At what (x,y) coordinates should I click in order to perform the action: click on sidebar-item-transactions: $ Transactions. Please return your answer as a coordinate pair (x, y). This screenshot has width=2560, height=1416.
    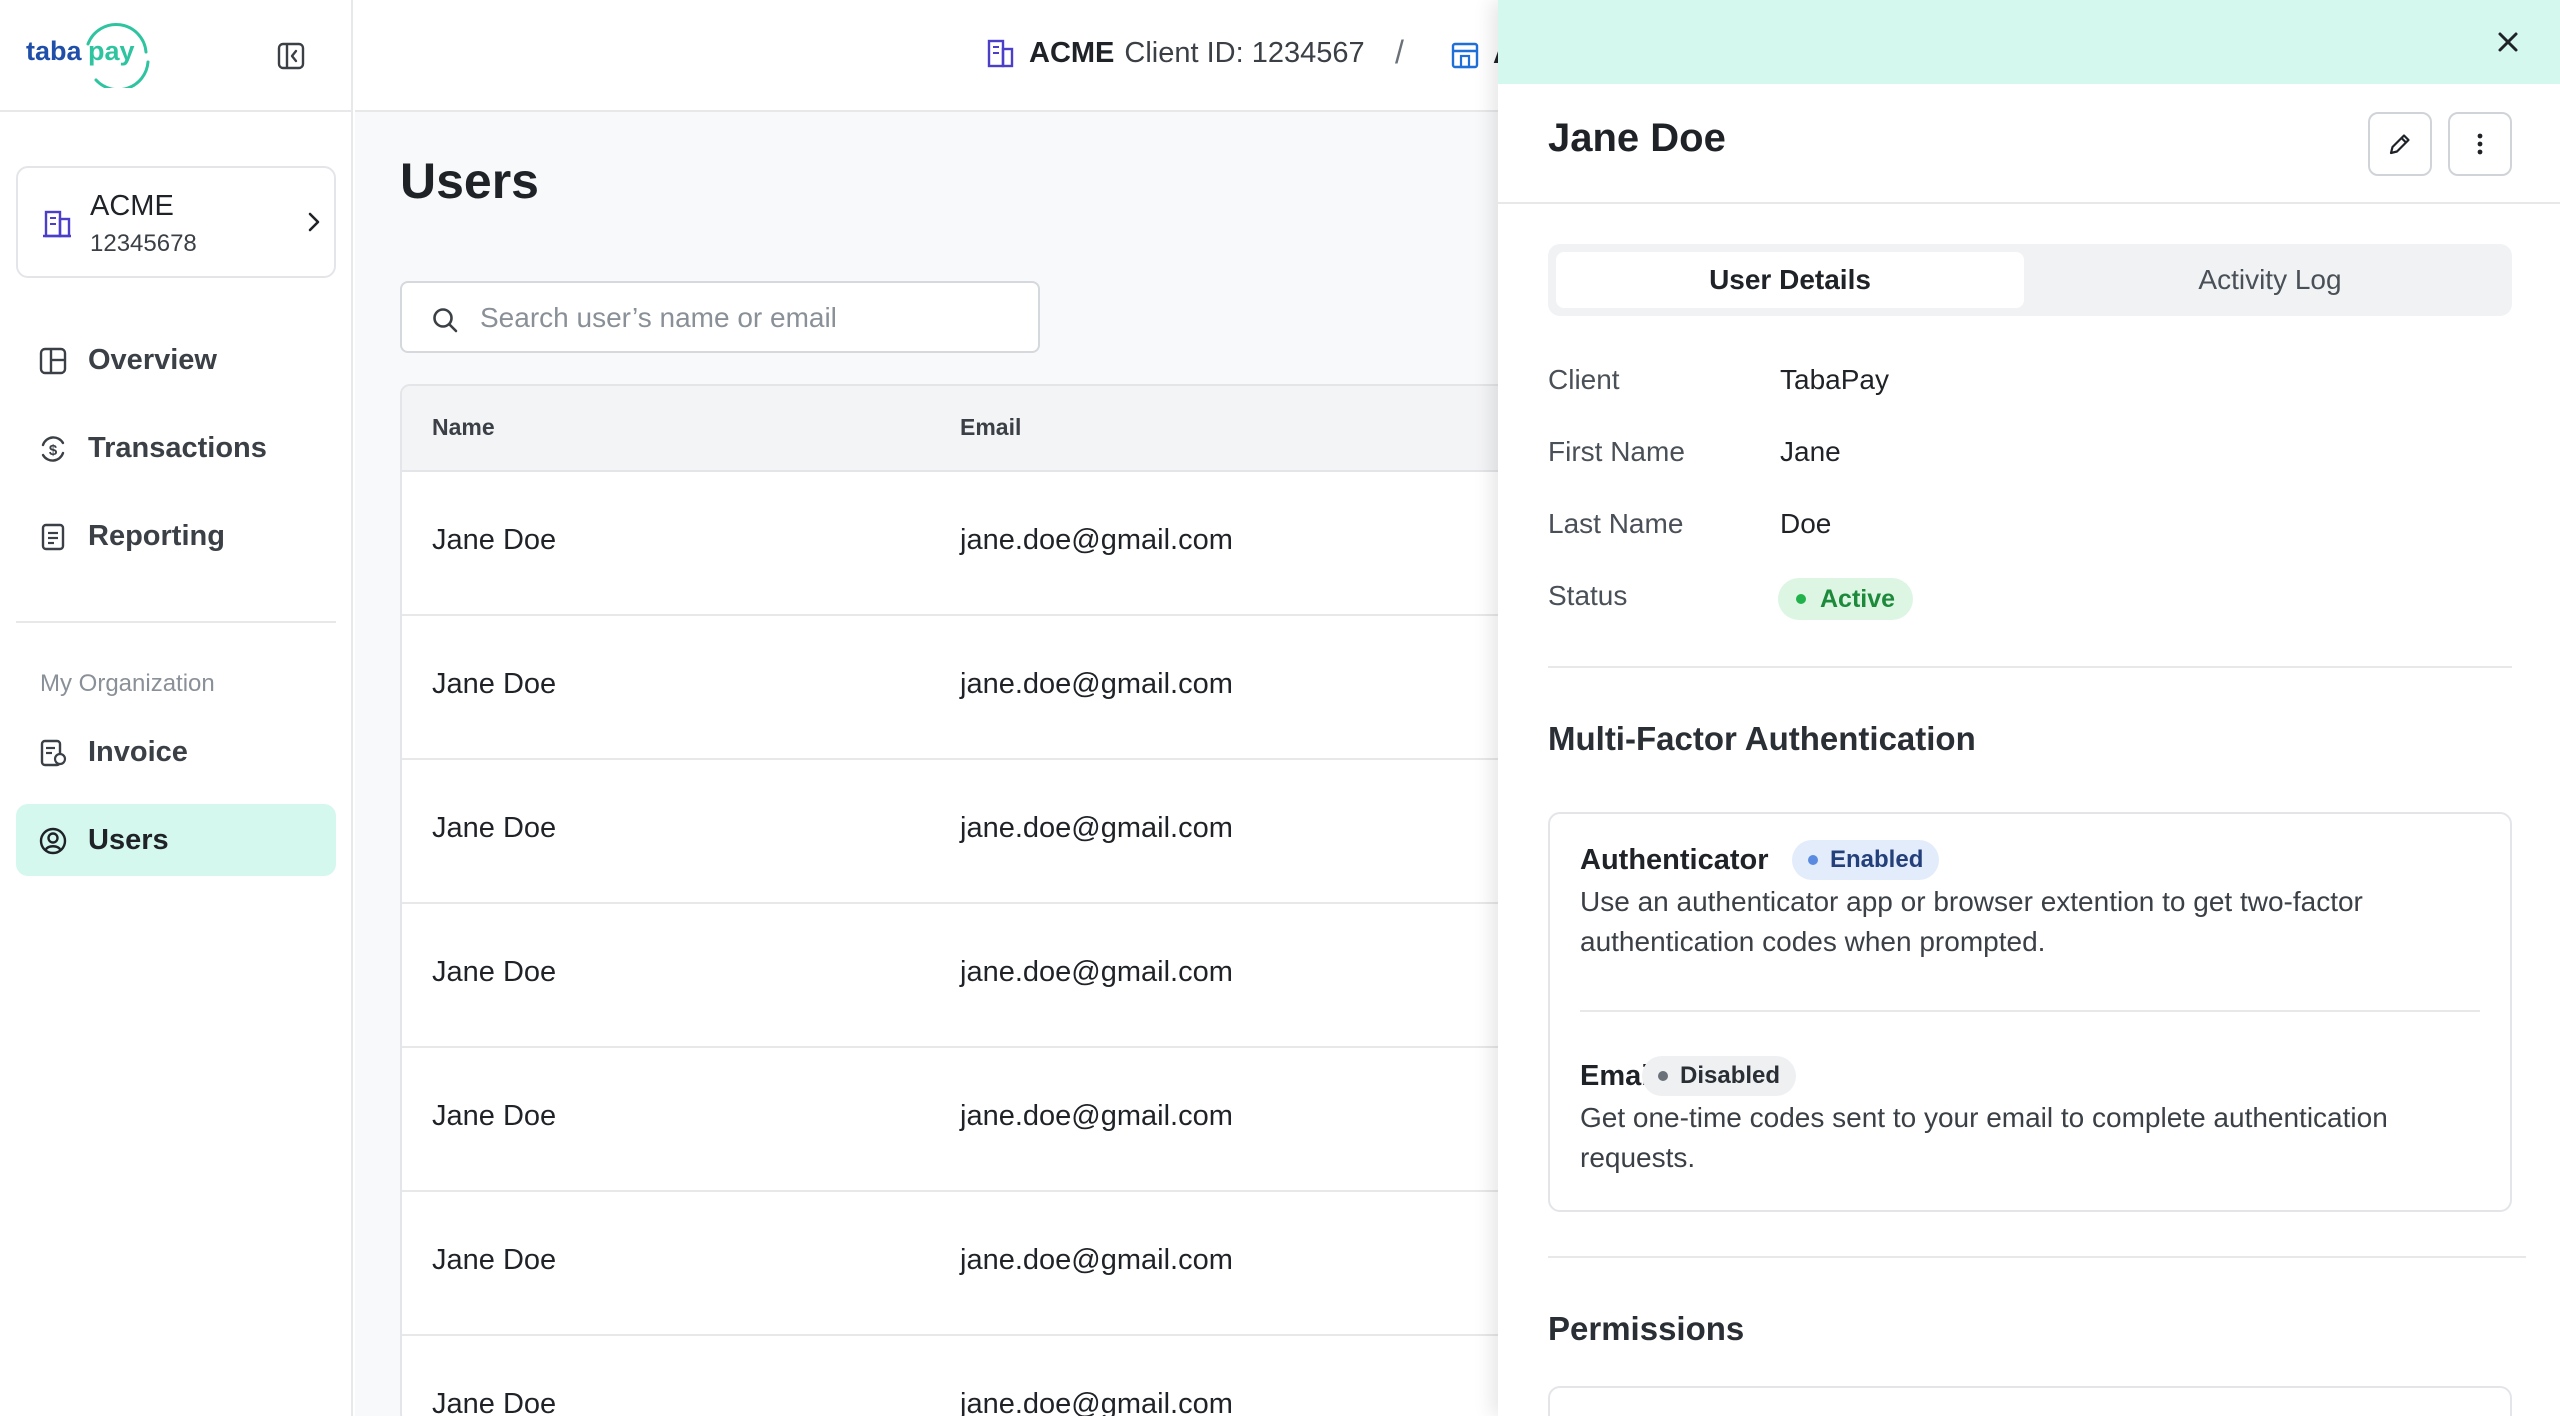
    Looking at the image, I should click on (176, 448).